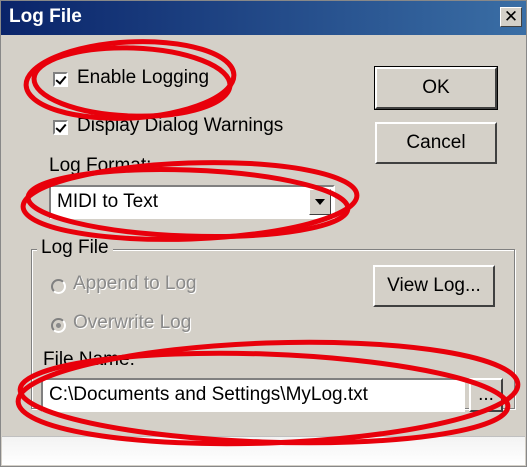  What do you see at coordinates (180, 126) in the screenshot?
I see `display-warnings-label: Display Dialog Warnings` at bounding box center [180, 126].